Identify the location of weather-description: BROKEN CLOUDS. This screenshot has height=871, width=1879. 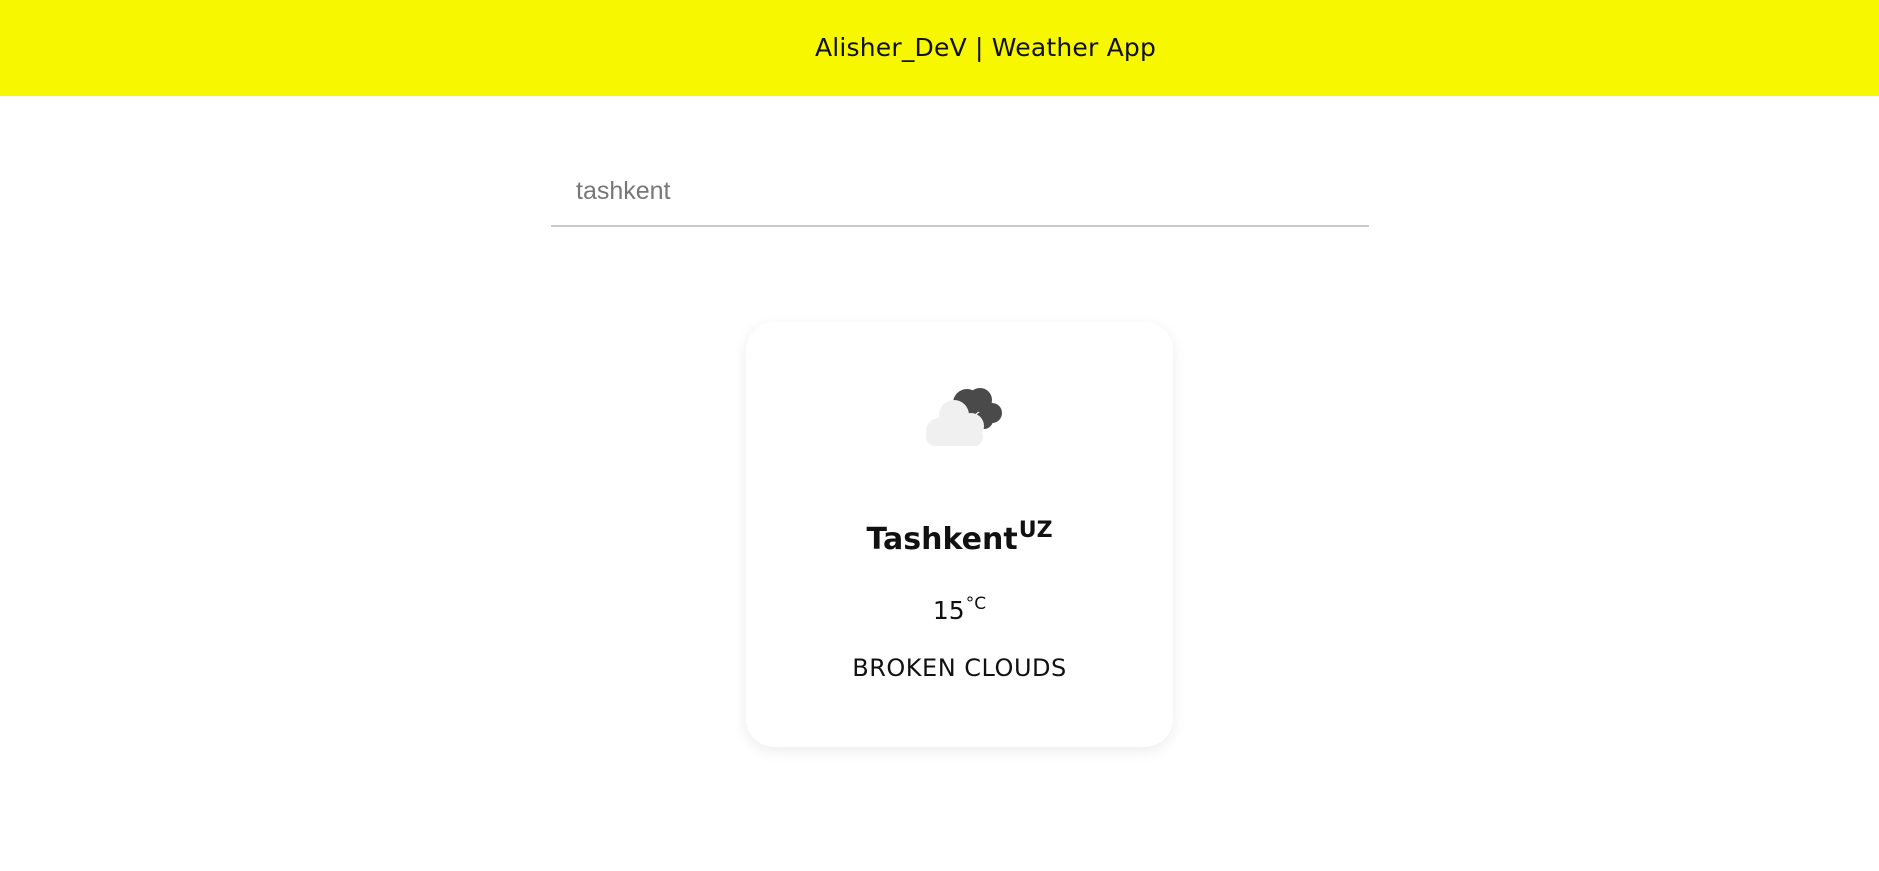
(959, 668).